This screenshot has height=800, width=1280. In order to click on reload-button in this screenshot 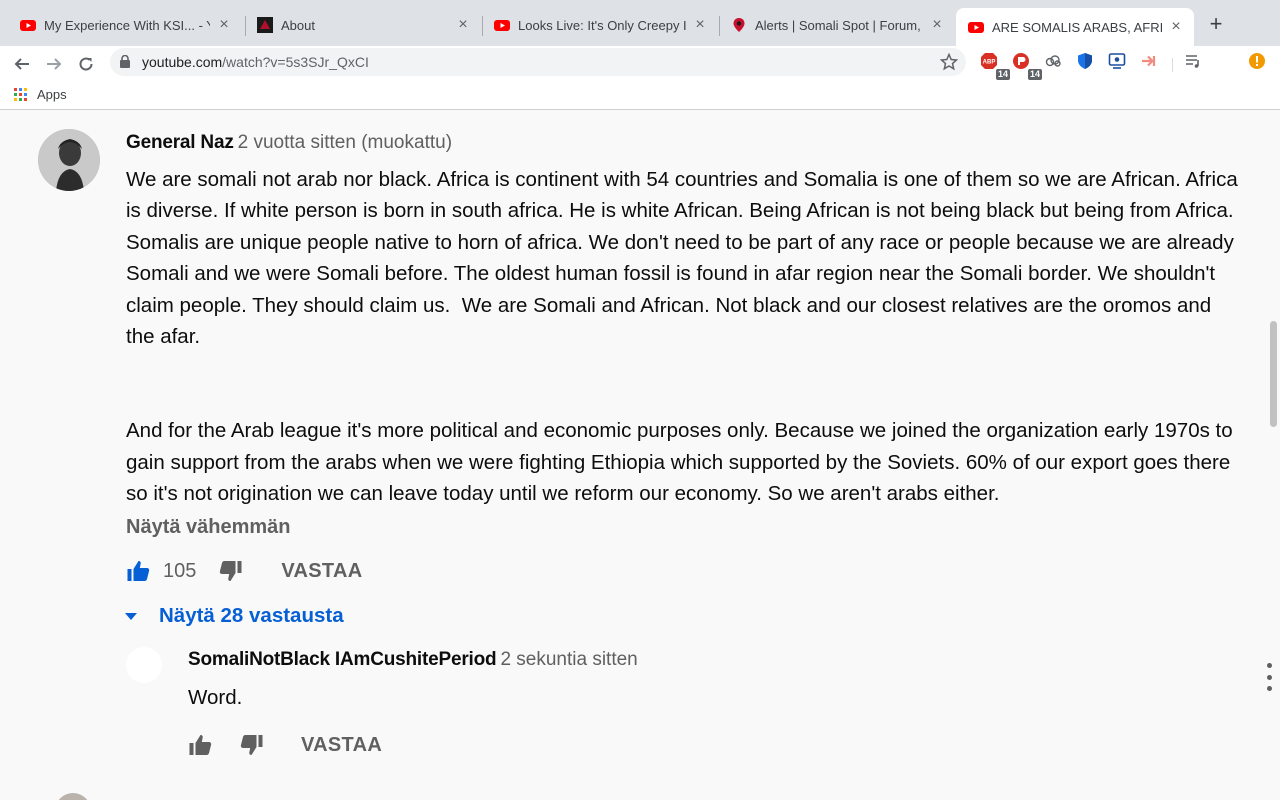, I will do `click(86, 64)`.